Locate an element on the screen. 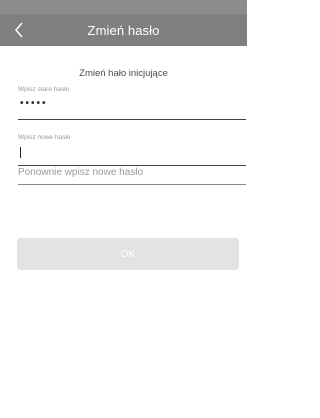 The image size is (320, 418). text-cursor is located at coordinates (20, 152).